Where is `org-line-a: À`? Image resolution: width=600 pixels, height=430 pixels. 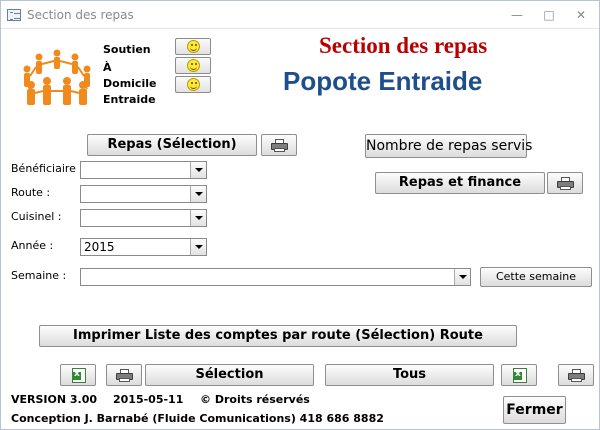 org-line-a: À is located at coordinates (107, 67).